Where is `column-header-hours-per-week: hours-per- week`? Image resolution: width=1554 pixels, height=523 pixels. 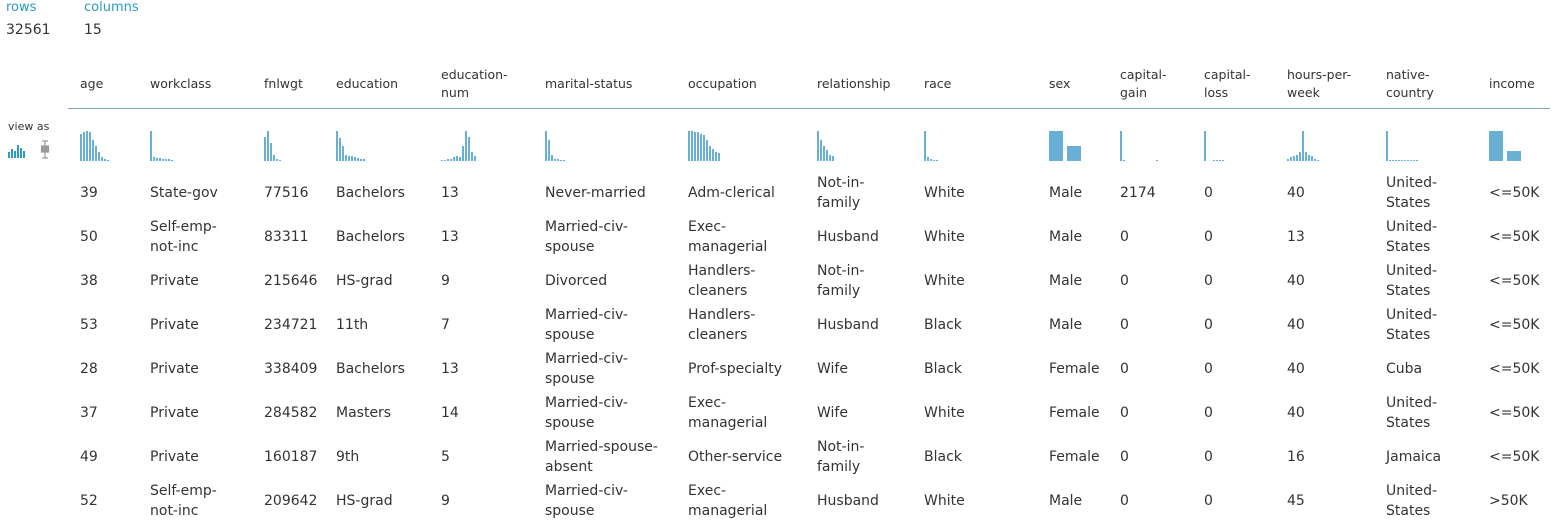
column-header-hours-per-week: hours-per- week is located at coordinates (1334, 84).